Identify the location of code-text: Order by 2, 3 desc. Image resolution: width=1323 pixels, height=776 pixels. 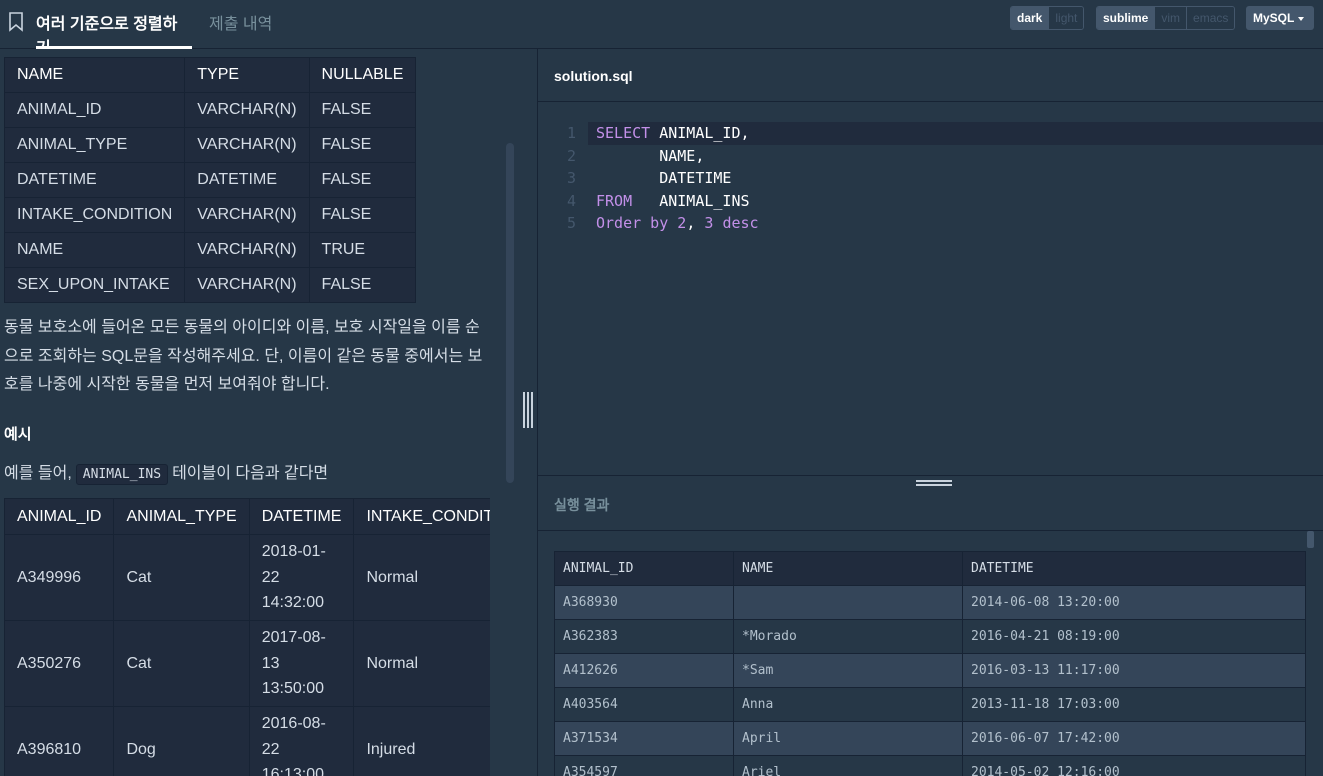
(677, 223).